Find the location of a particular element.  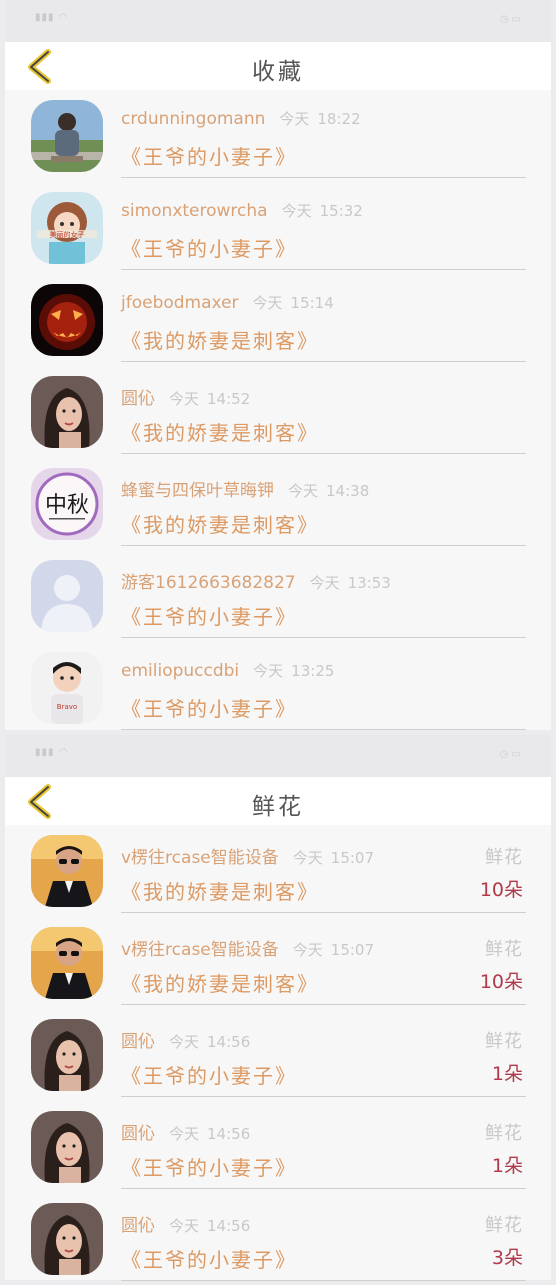

child-avatar: Bravo is located at coordinates (67, 688).